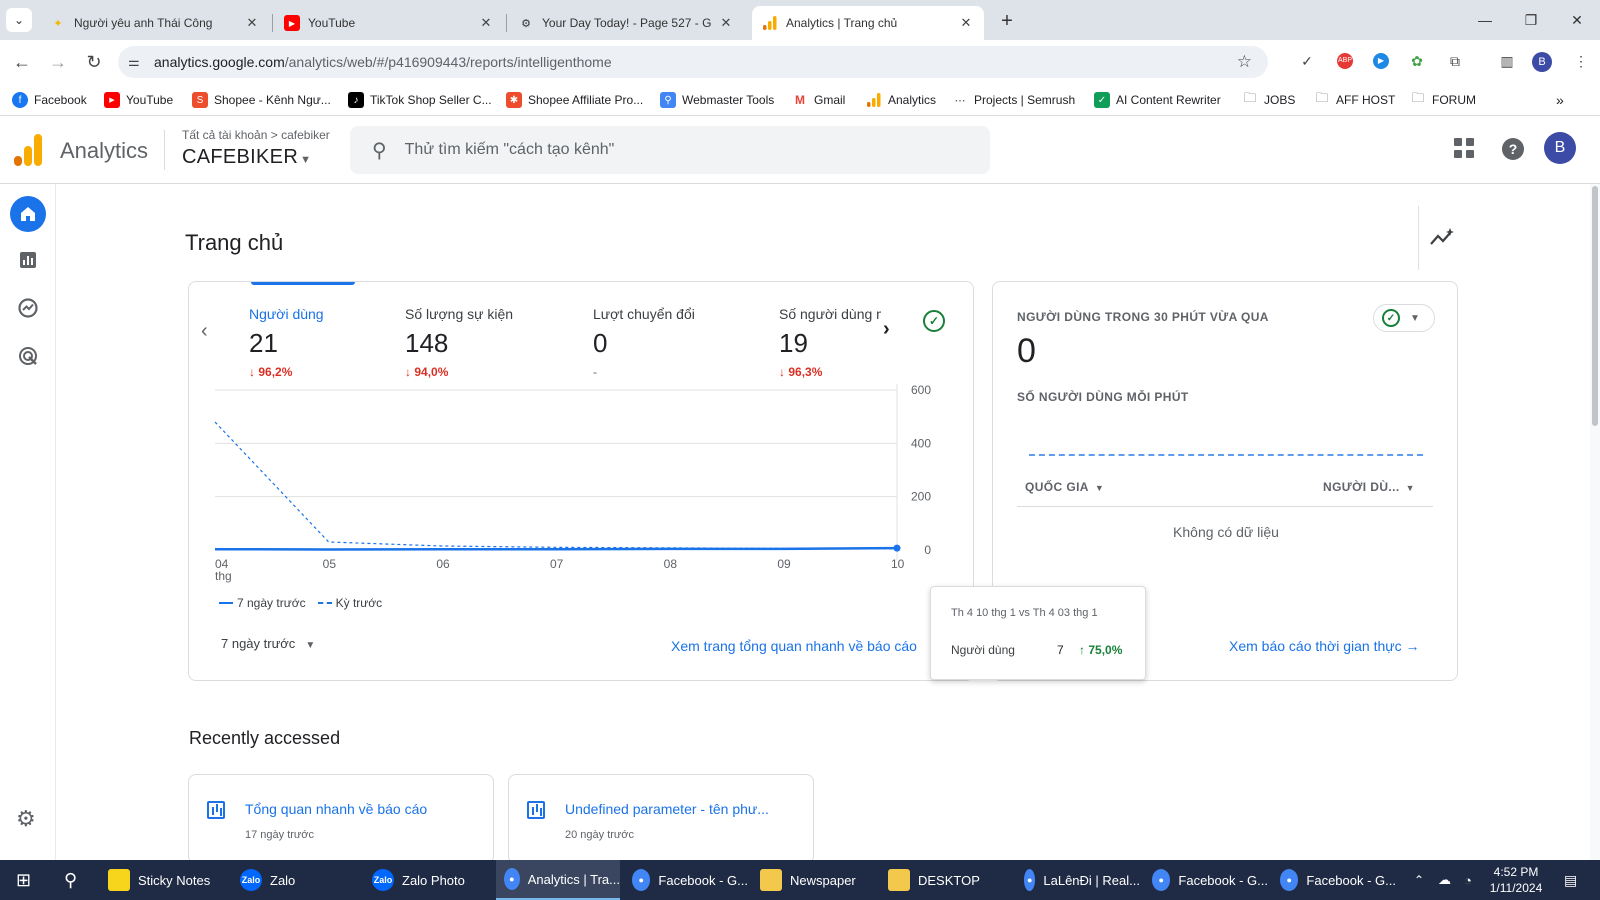 The height and width of the screenshot is (900, 1600). What do you see at coordinates (28, 214) in the screenshot?
I see `nav-home-button` at bounding box center [28, 214].